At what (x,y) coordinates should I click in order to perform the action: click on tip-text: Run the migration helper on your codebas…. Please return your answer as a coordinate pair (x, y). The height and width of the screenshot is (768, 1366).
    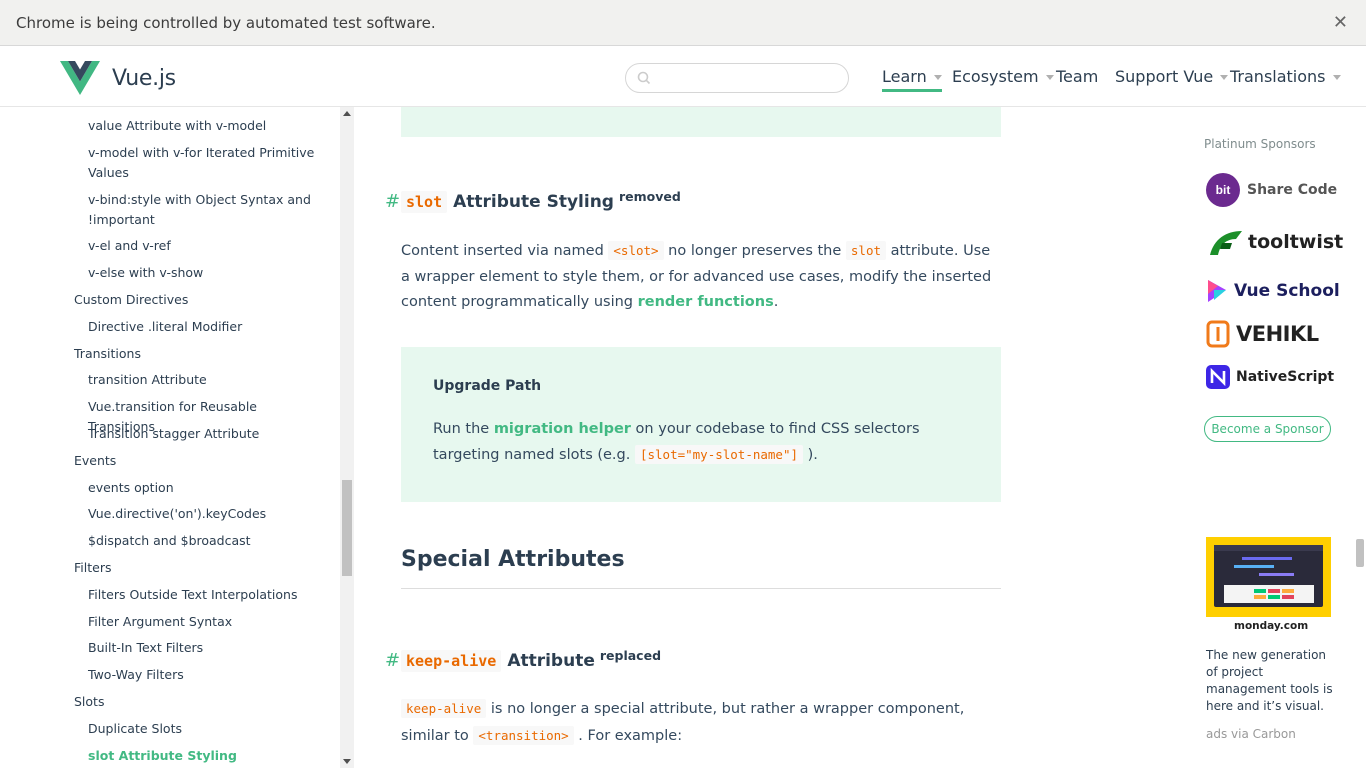
    Looking at the image, I should click on (701, 442).